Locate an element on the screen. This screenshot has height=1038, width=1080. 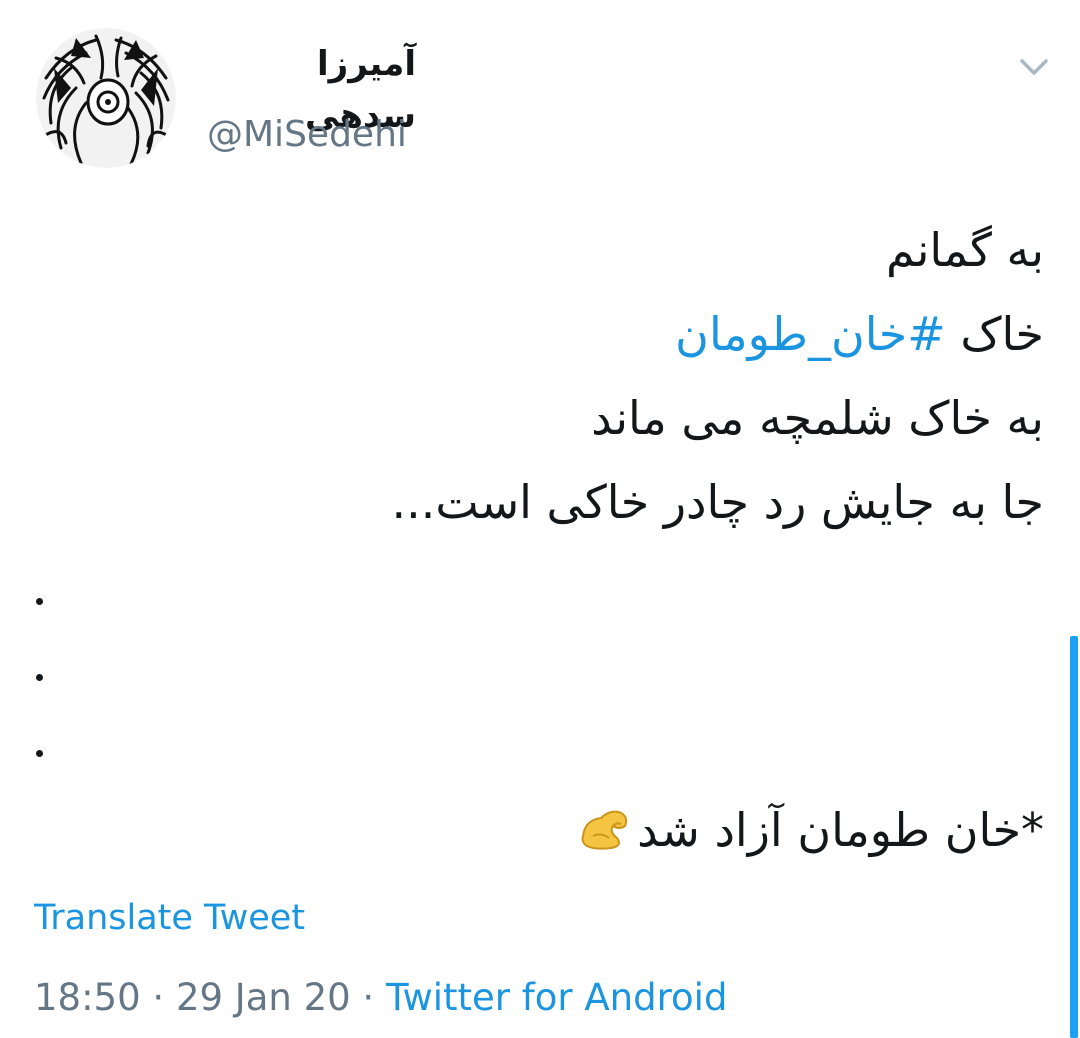
avatar is located at coordinates (106, 98).